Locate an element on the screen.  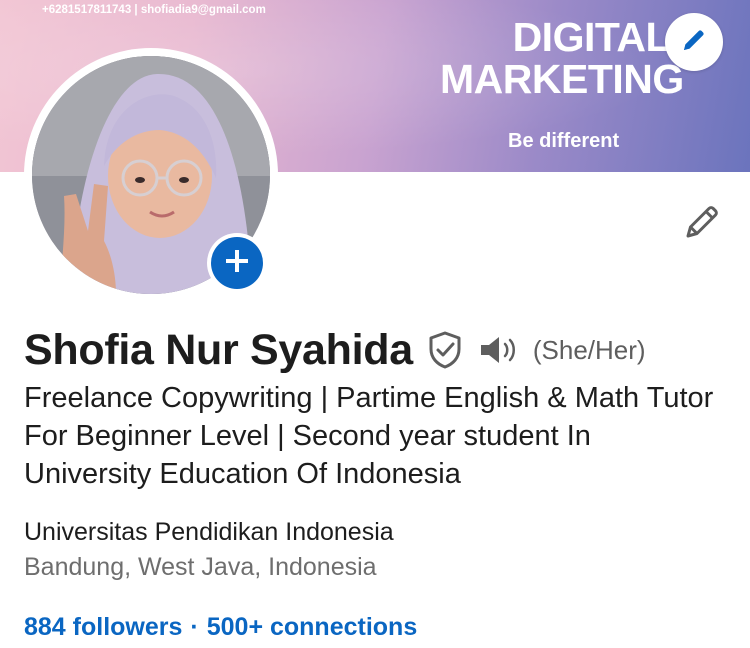
profile-network-stats: 884 followers · 500+ connections is located at coordinates (220, 627).